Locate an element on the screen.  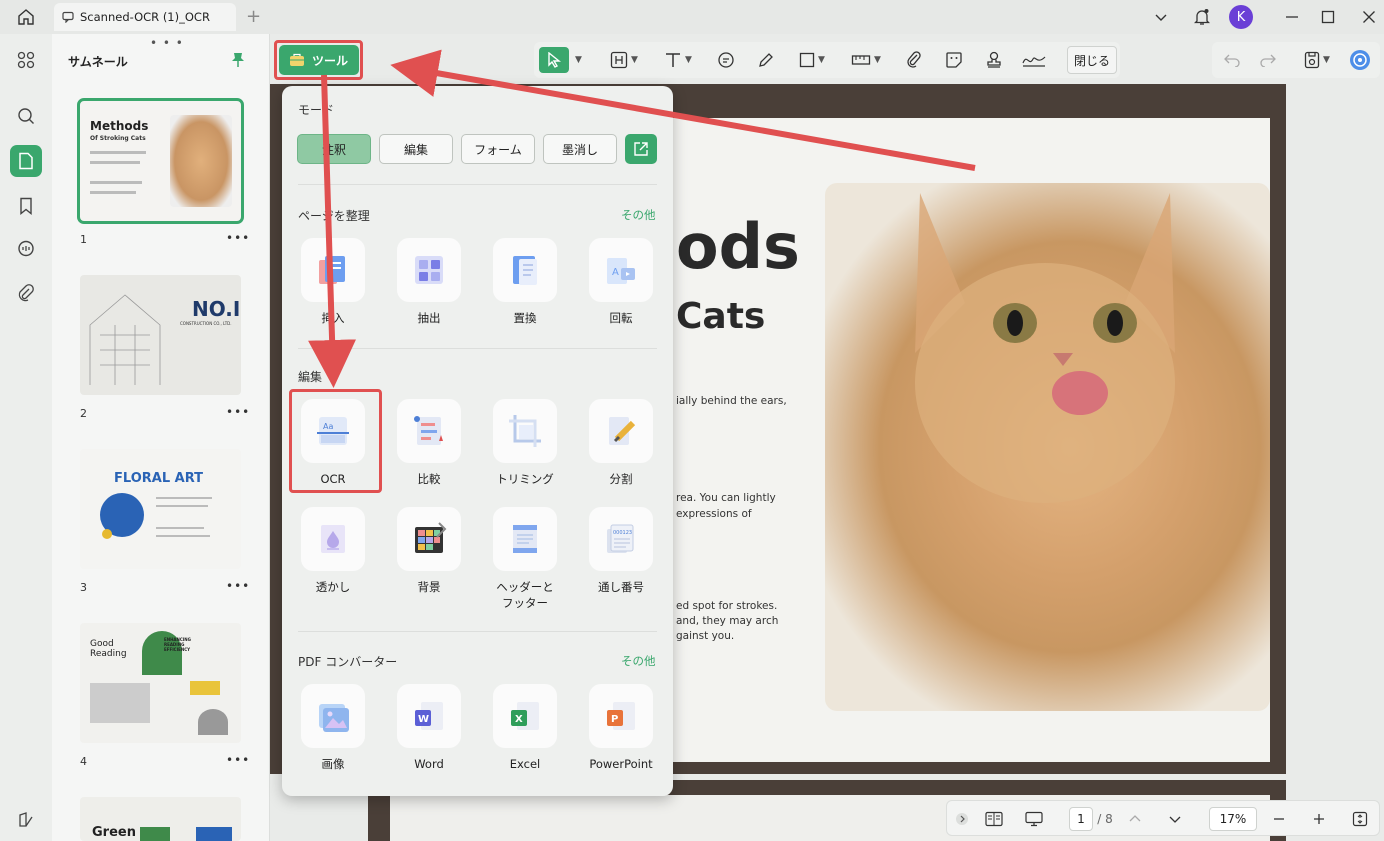
rotate-page-icon: A is located at coordinates (621, 270).